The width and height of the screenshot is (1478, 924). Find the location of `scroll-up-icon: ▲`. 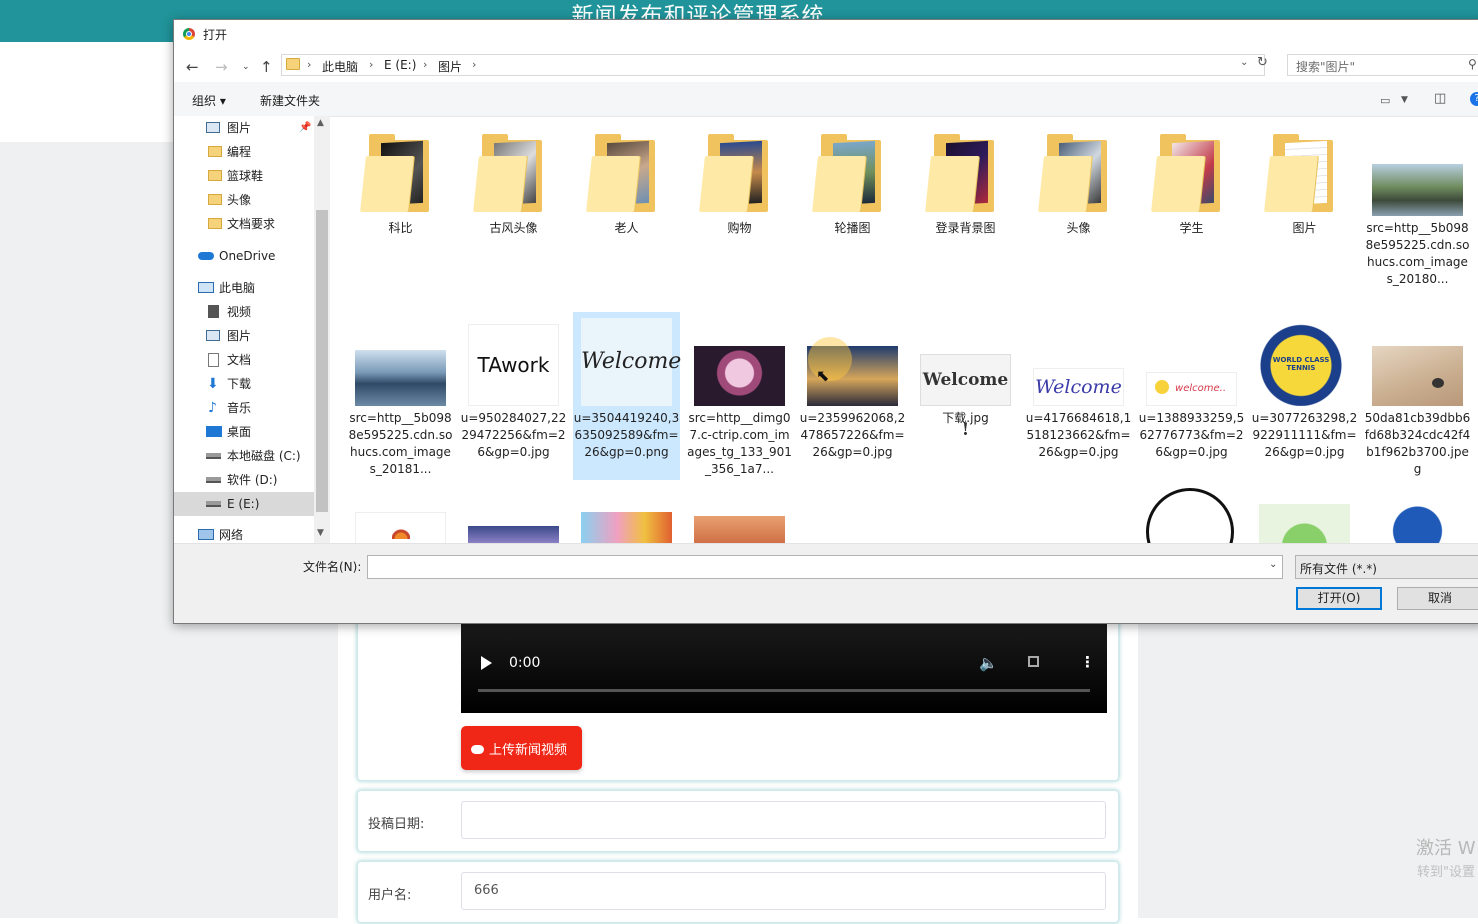

scroll-up-icon: ▲ is located at coordinates (320, 123).